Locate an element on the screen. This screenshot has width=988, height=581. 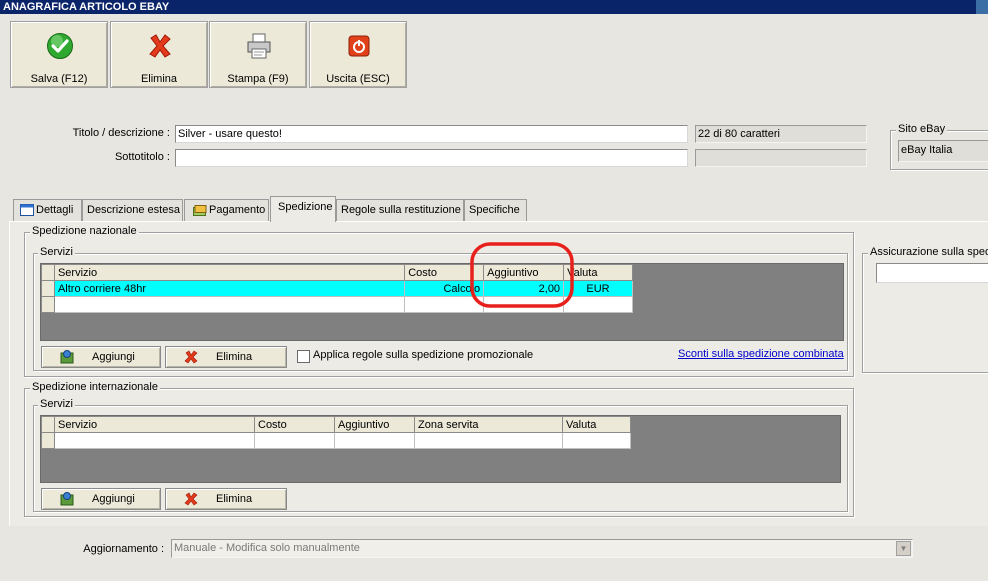
print-button: Stampa (F9) is located at coordinates (258, 54).